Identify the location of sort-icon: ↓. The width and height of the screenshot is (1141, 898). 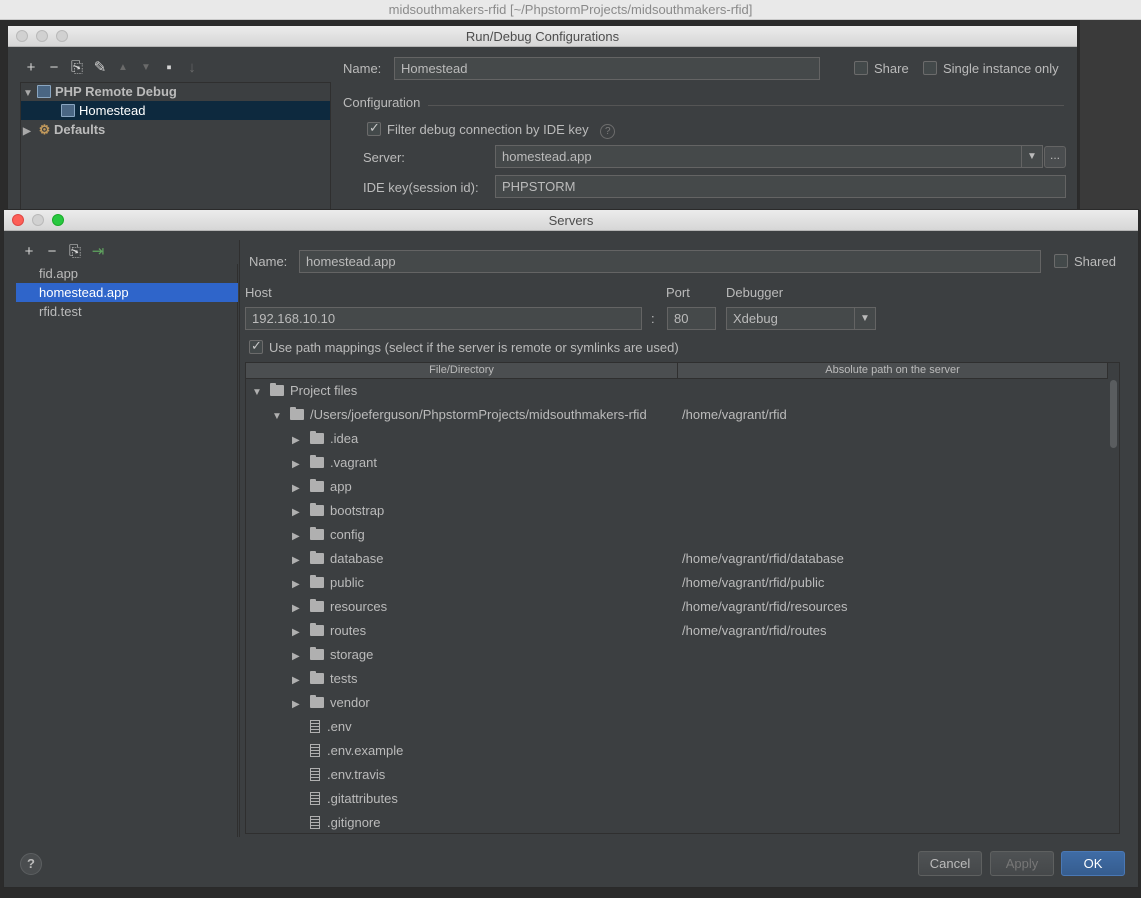
(192, 67).